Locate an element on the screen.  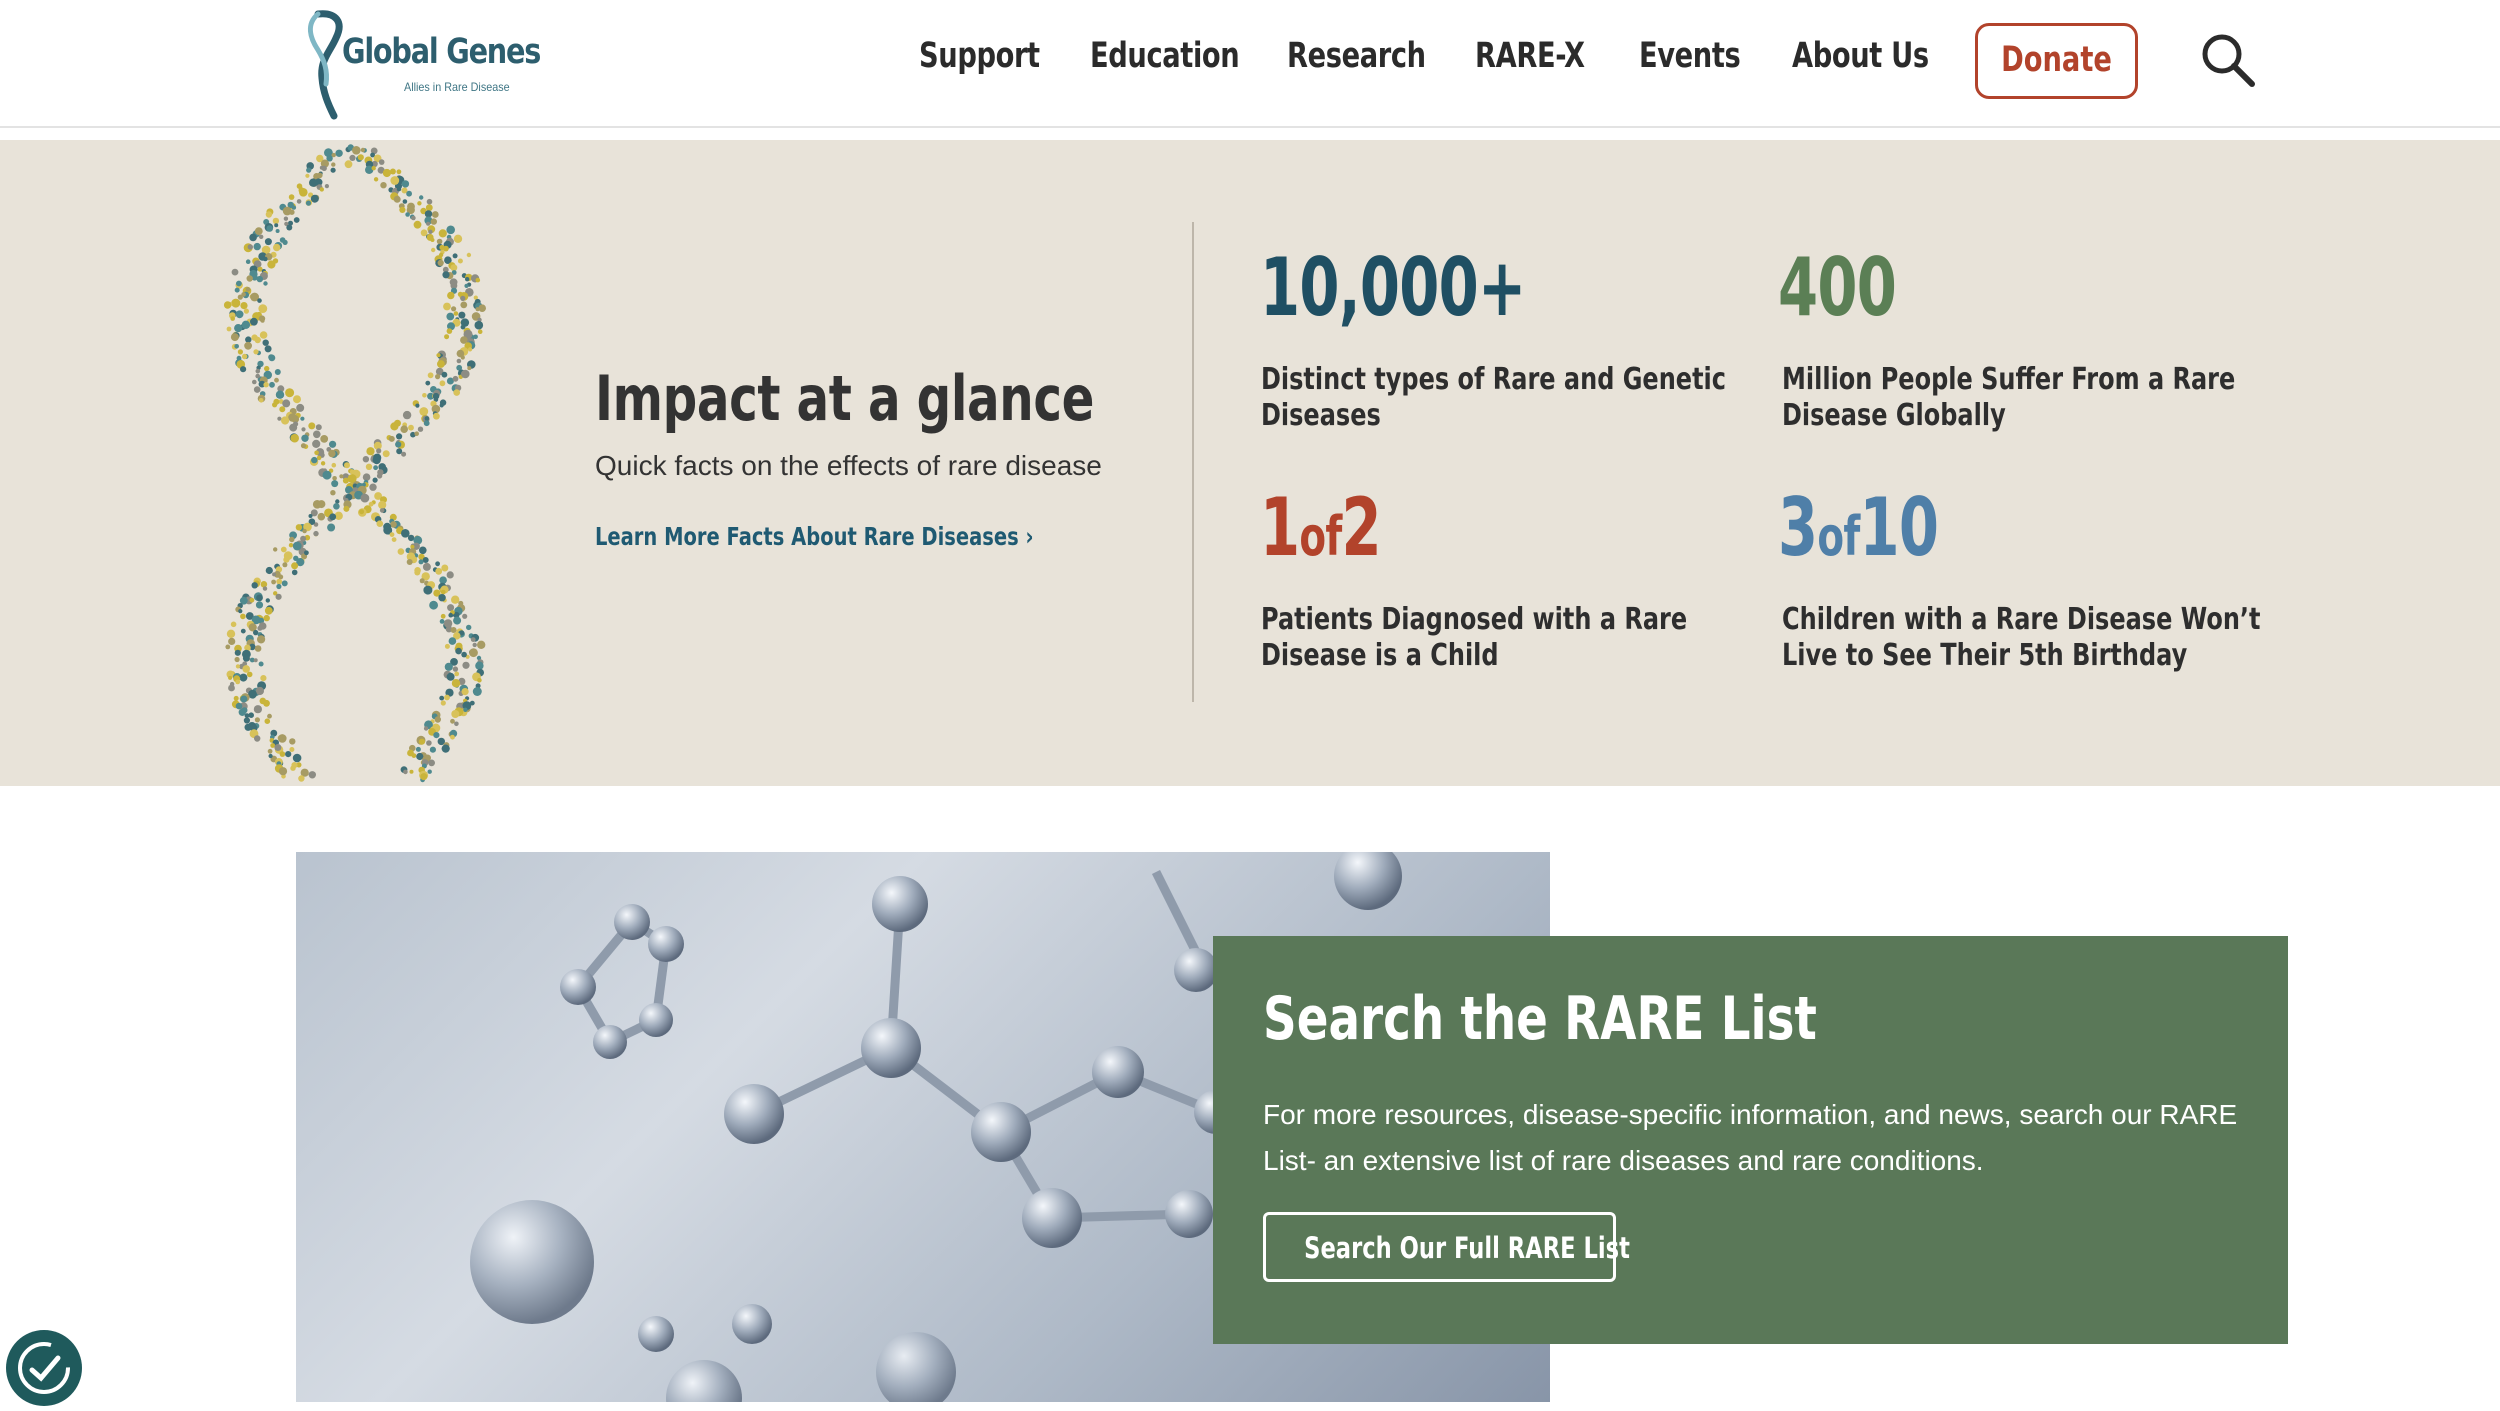
stat-number-one-of-two: 1of2 is located at coordinates (1321, 528).